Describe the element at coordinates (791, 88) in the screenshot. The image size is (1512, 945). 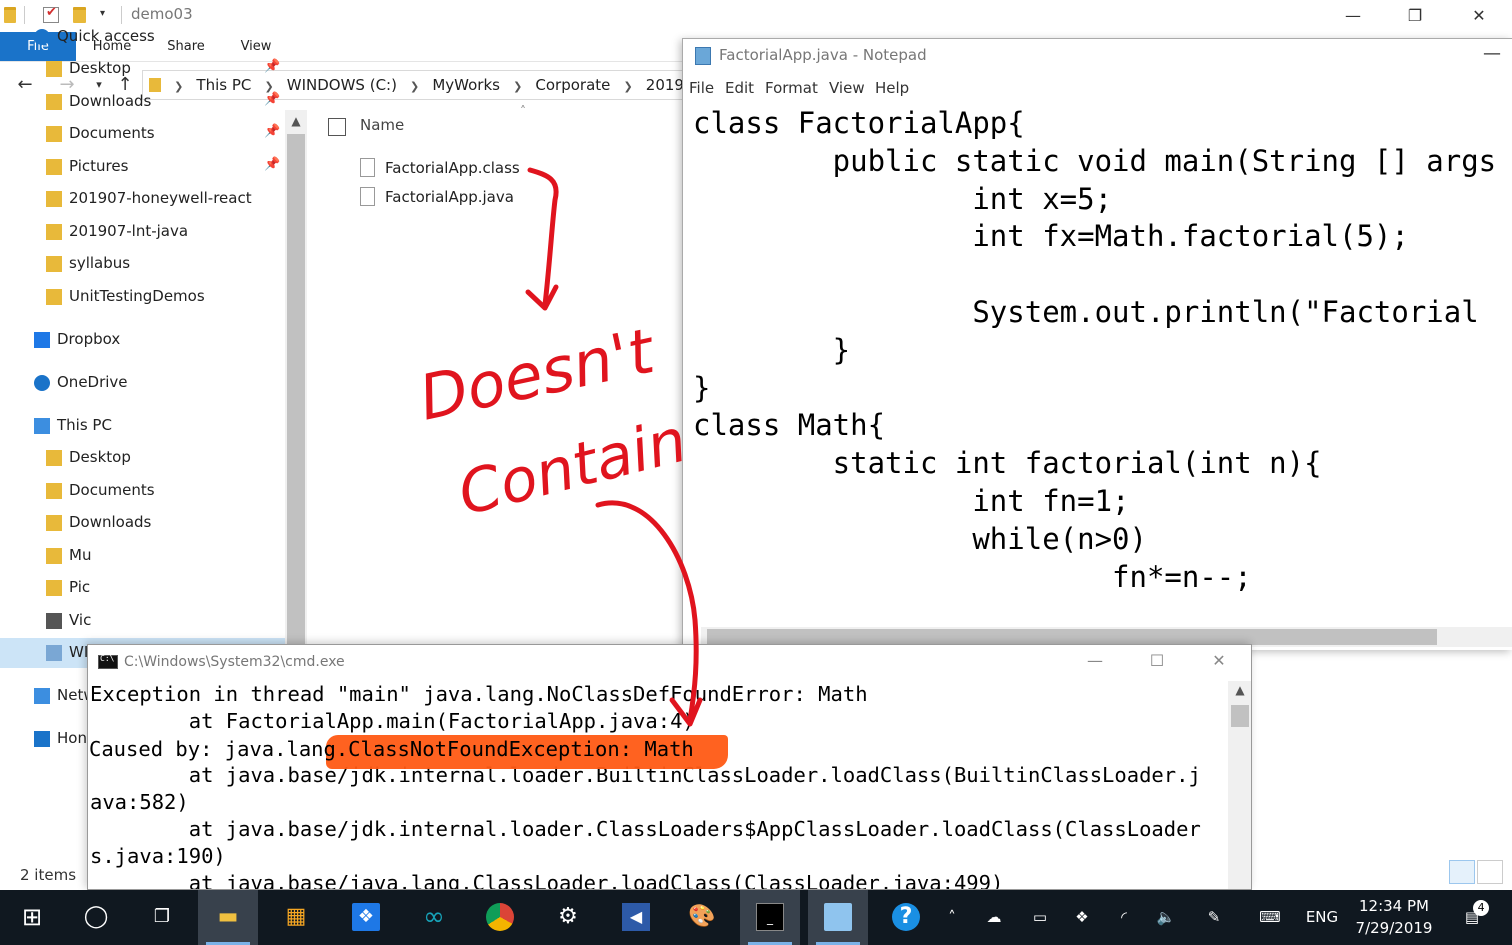
I see `menu-format: Format` at that location.